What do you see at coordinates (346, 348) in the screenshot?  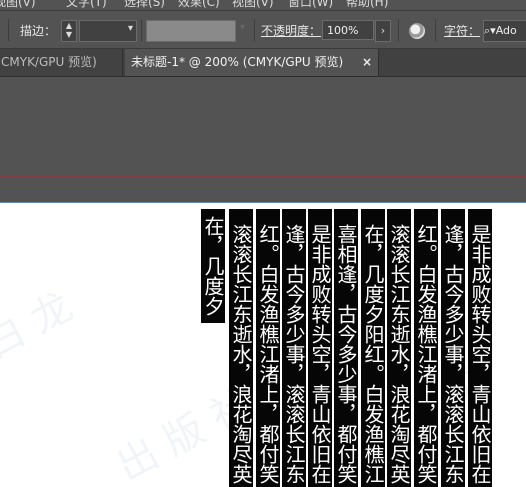 I see `text-column: 喜相逢，古今多少事，都付笑` at bounding box center [346, 348].